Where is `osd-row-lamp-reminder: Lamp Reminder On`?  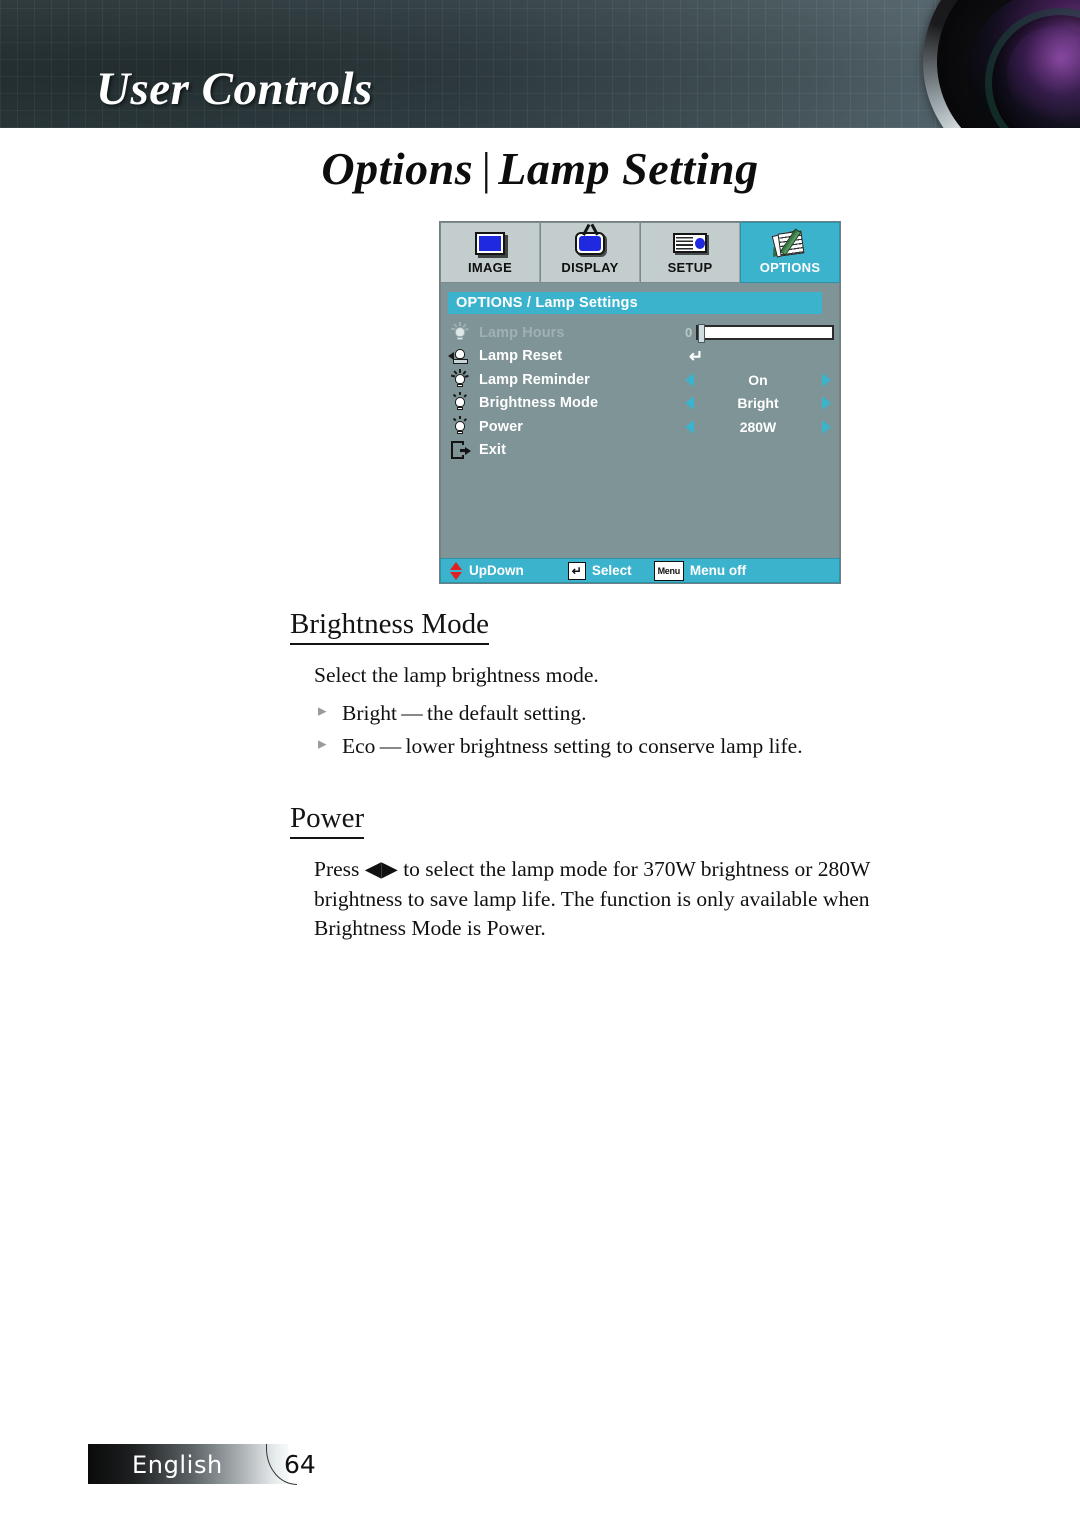
osd-row-lamp-reminder: Lamp Reminder On is located at coordinates (641, 380).